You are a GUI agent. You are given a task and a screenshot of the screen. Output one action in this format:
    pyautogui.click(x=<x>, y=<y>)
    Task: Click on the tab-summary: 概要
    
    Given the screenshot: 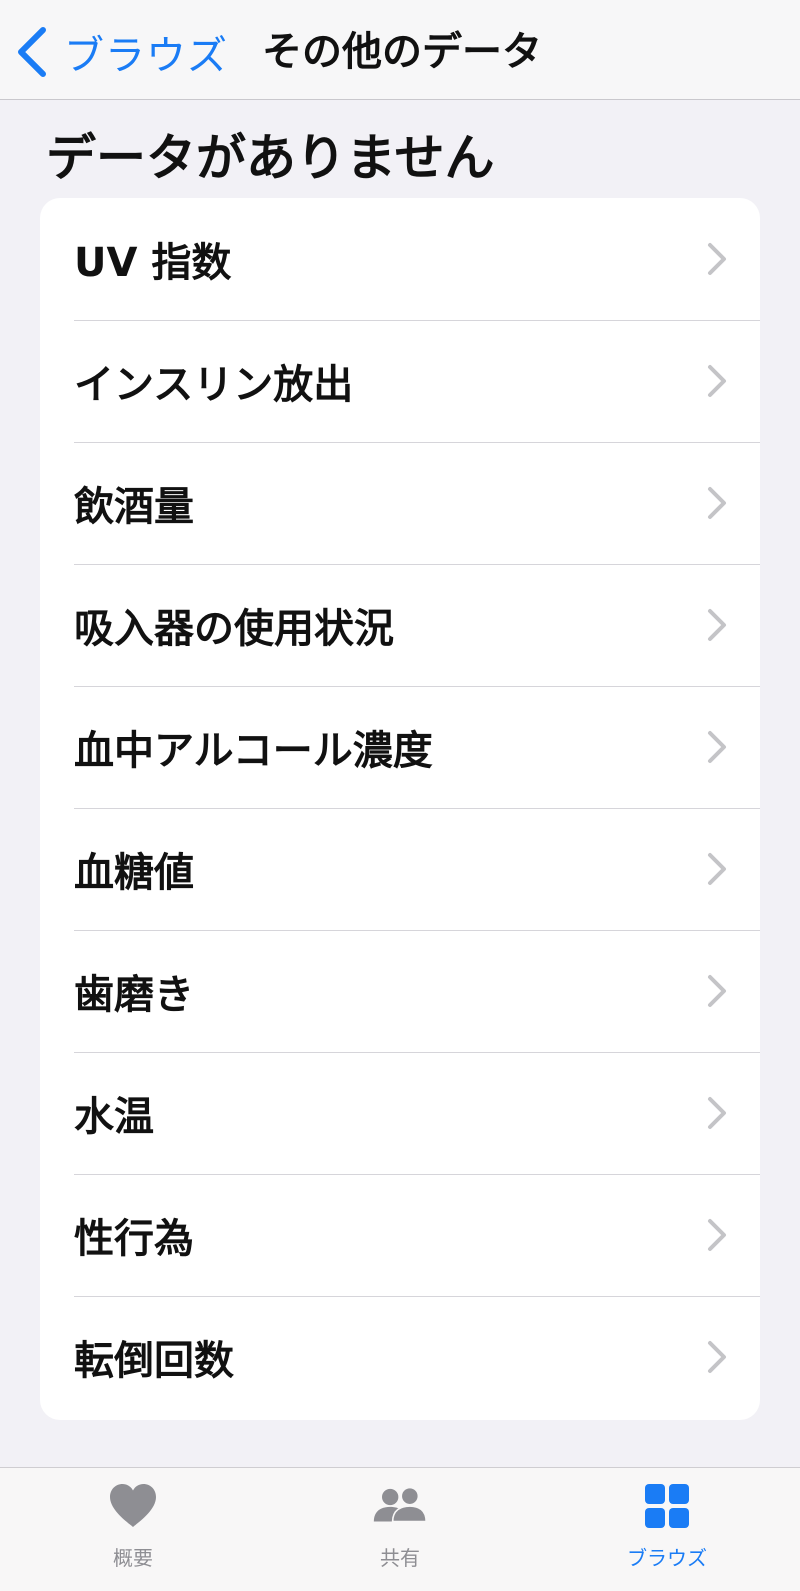 What is the action you would take?
    pyautogui.click(x=133, y=1532)
    